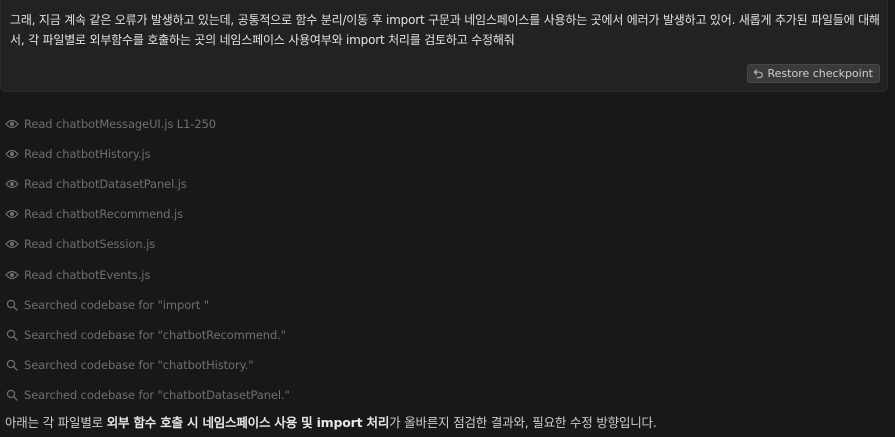 Image resolution: width=895 pixels, height=437 pixels. Describe the element at coordinates (248, 422) in the screenshot. I see `summary-bold: 외부 함수 호출 시 네임스페이스 사용 및 import 처리` at that location.